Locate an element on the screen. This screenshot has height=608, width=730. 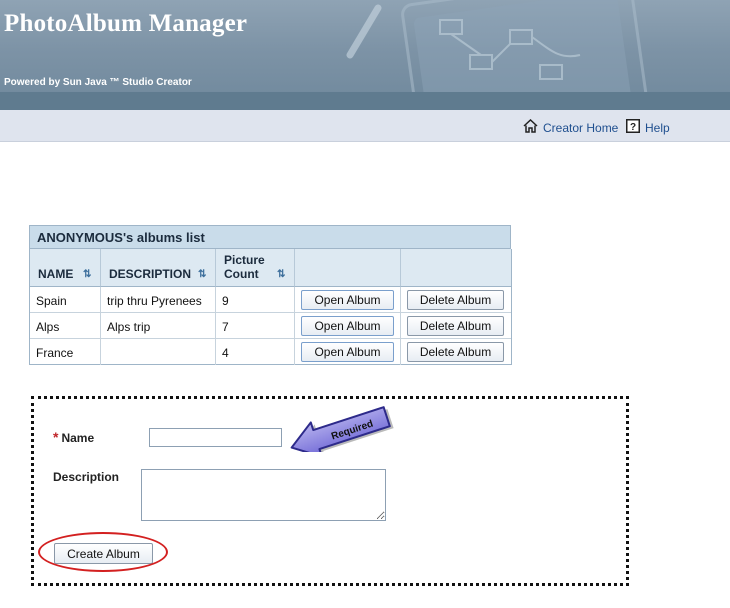
utility-bar: Creator Home ? Help is located at coordinates (365, 126).